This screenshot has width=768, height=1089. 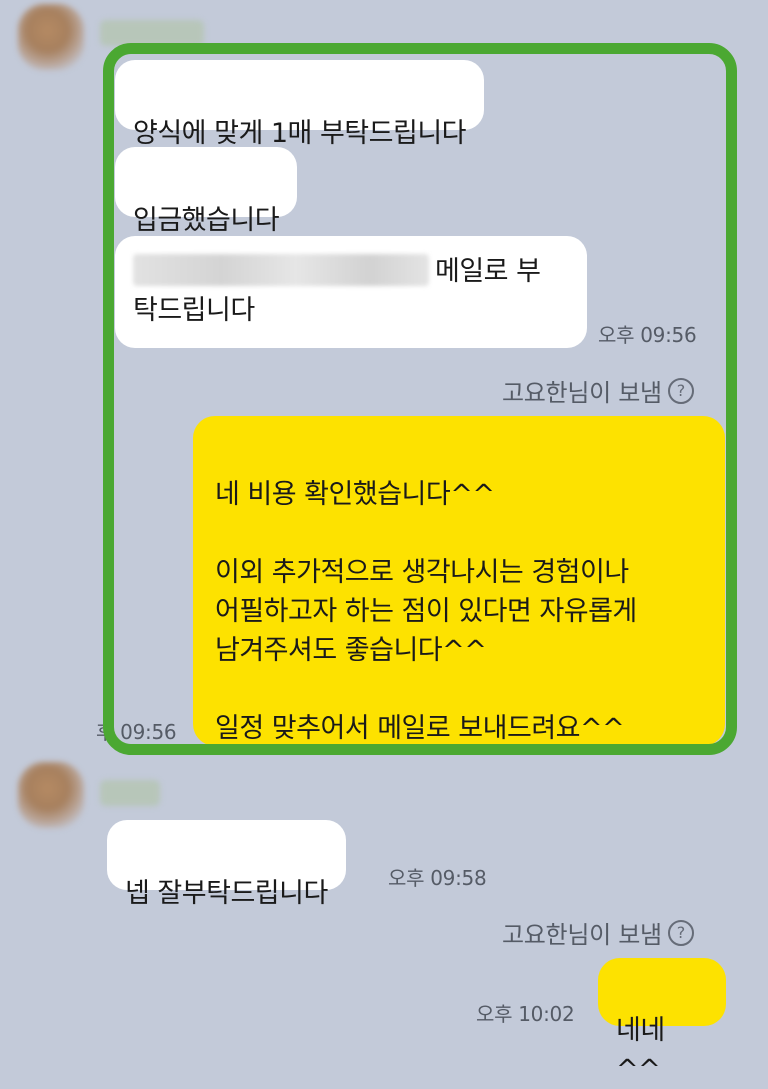 What do you see at coordinates (525, 1014) in the screenshot?
I see `message-time: 오후 10:02` at bounding box center [525, 1014].